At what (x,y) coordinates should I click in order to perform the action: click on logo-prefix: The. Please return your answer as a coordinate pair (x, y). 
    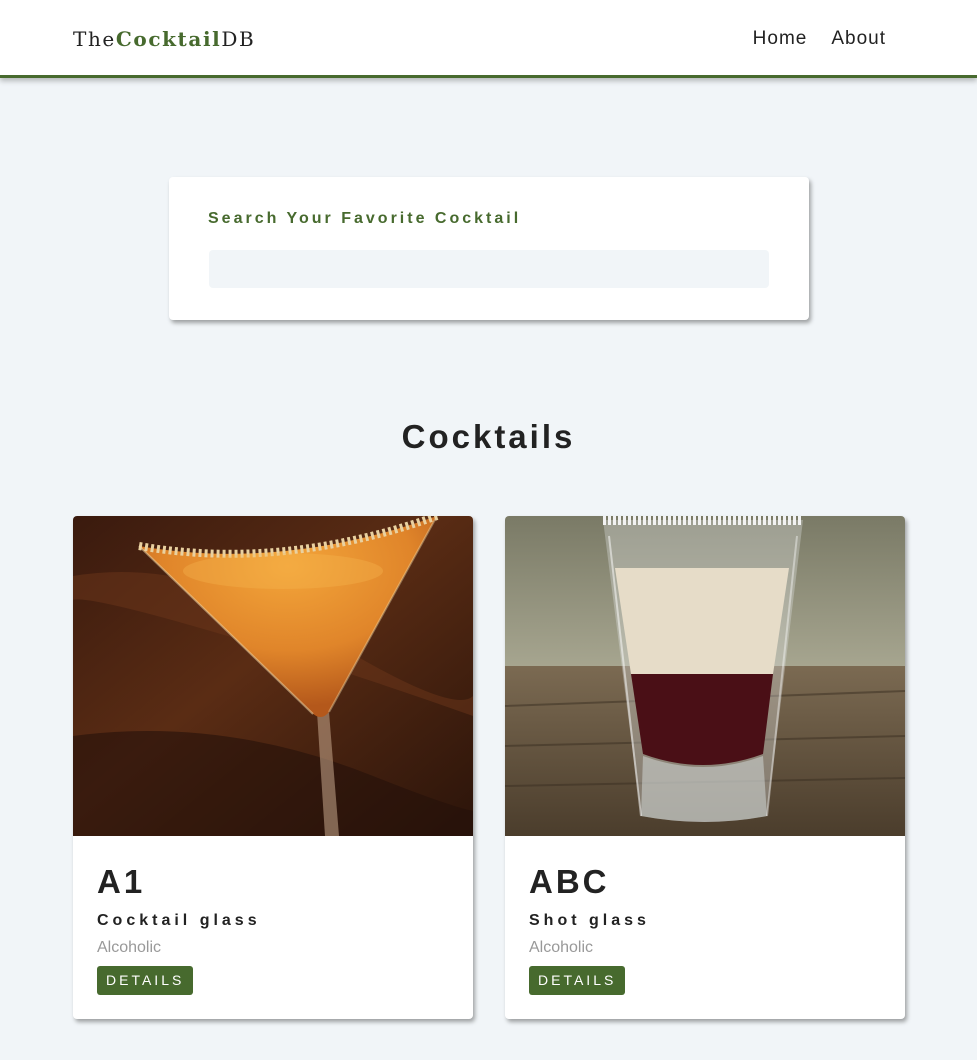
    Looking at the image, I should click on (94, 39).